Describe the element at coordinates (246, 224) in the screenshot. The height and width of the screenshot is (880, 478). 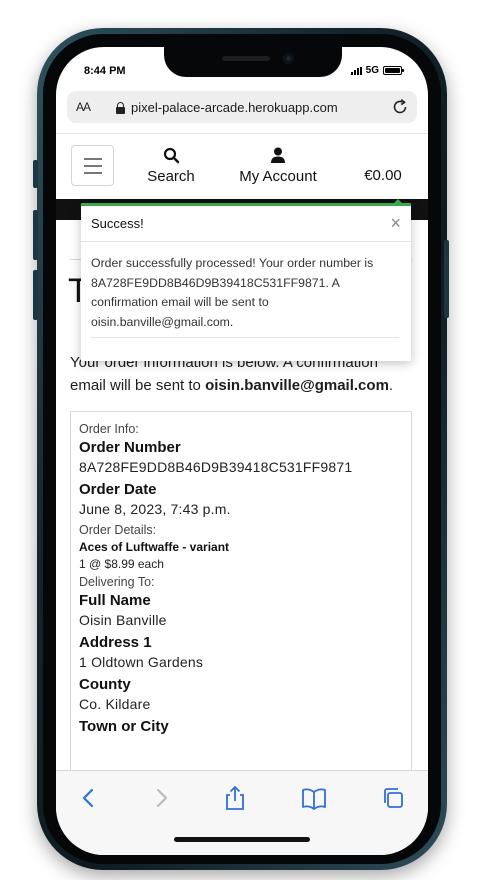
I see `toast-header: Success!` at that location.